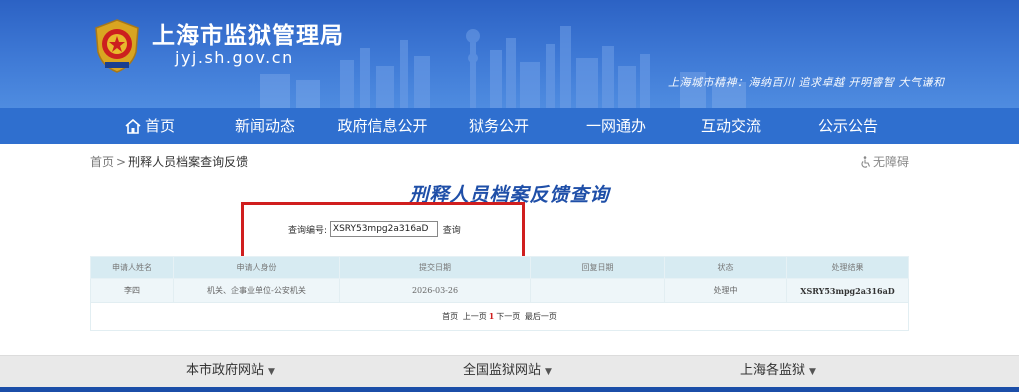  I want to click on footer-links-bar: 本市政府网站 ▼ 全国监狱网站 ▼ 上海各监狱 ▼, so click(509, 373).